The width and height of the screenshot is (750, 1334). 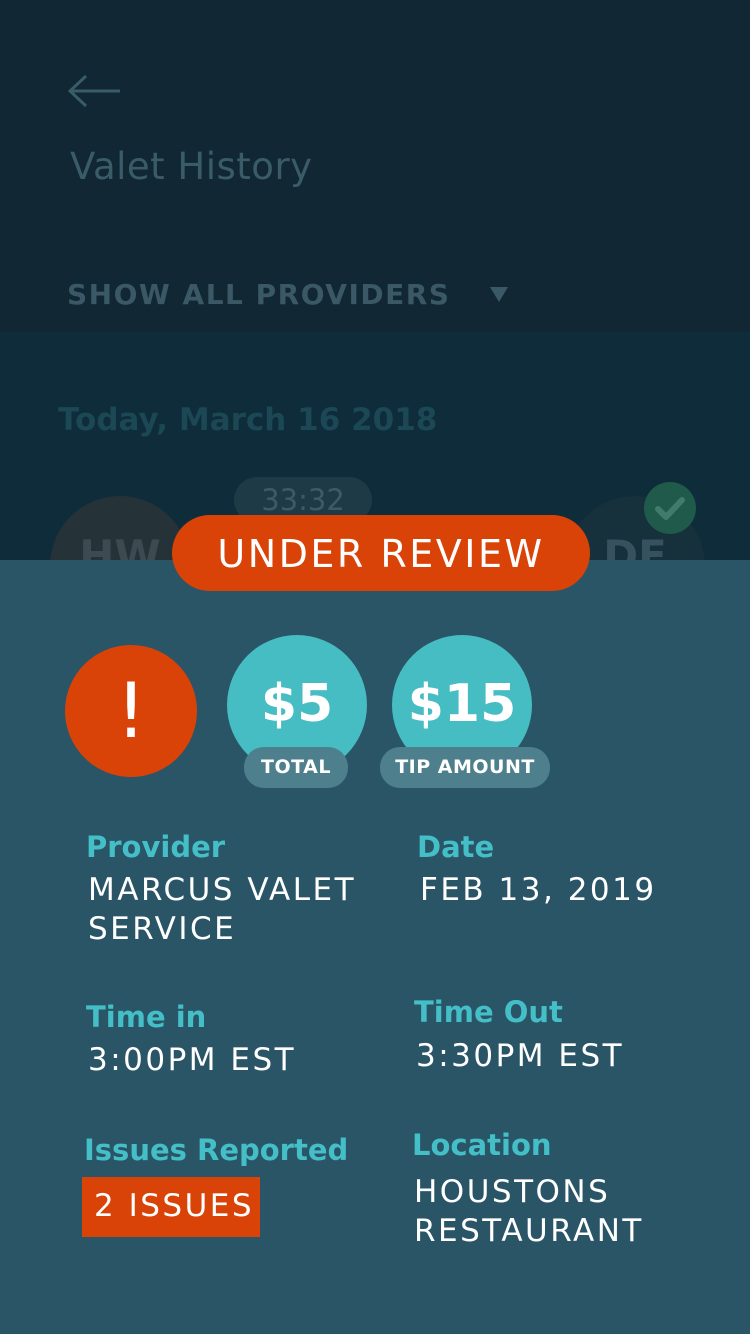 I want to click on back-arrow-icon, so click(x=95, y=91).